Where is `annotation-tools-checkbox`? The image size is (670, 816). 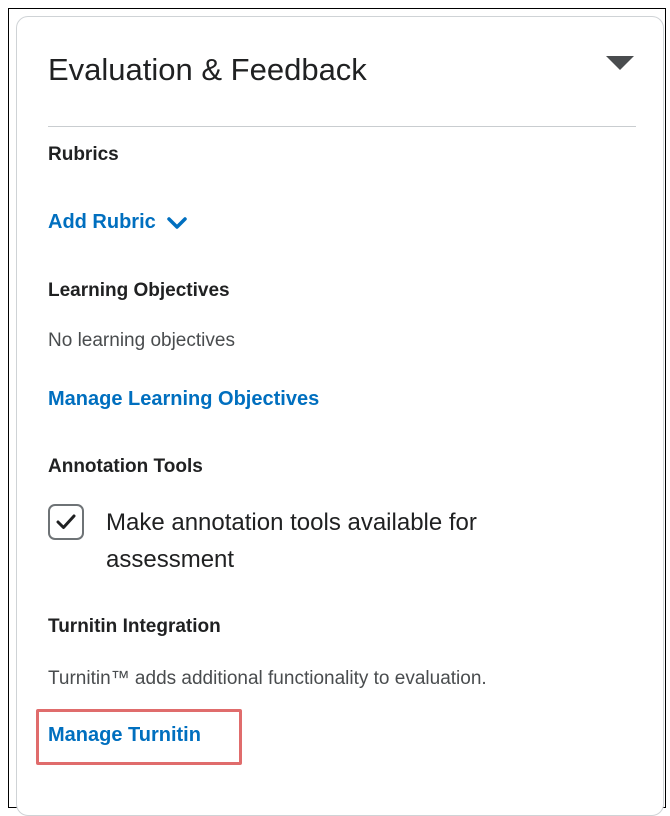 annotation-tools-checkbox is located at coordinates (66, 522).